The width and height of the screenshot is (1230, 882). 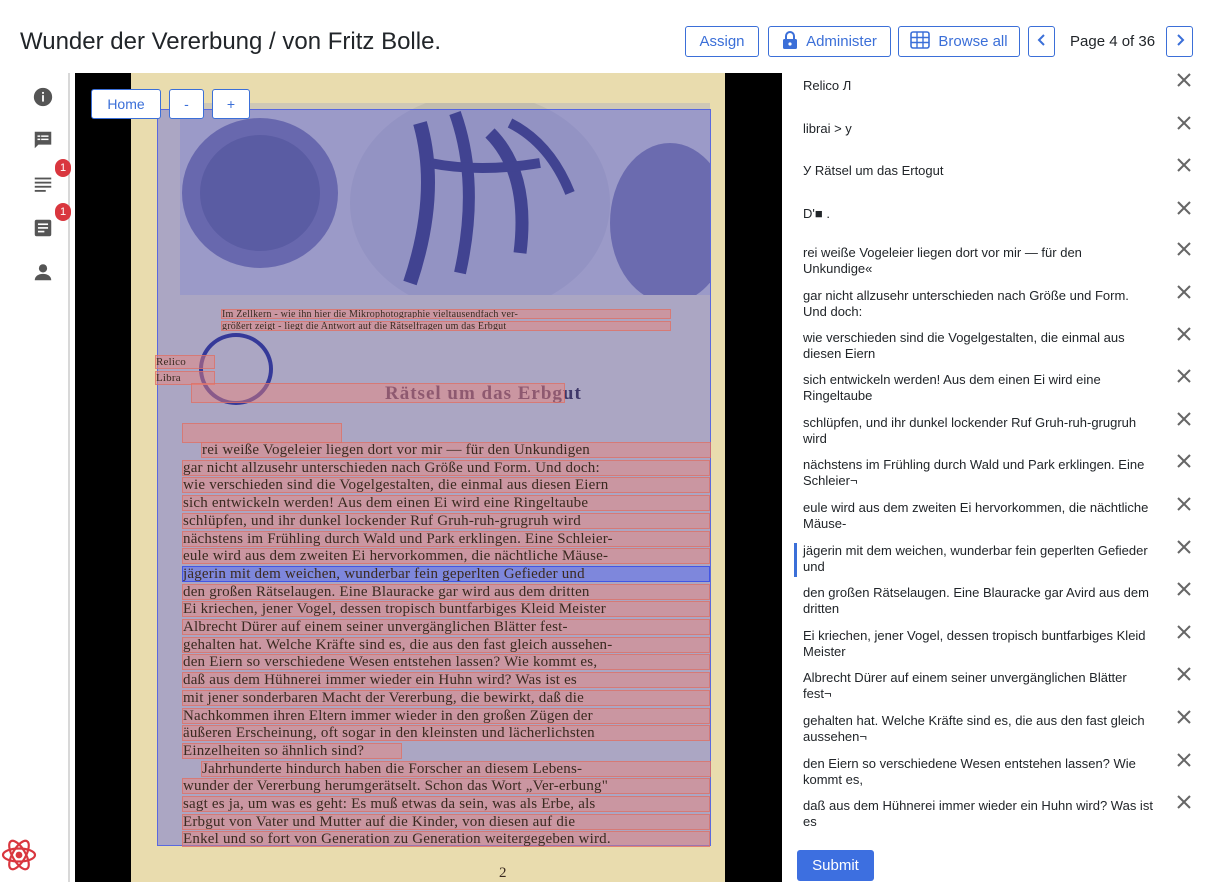 What do you see at coordinates (43, 184) in the screenshot?
I see `transcription-lines-icon` at bounding box center [43, 184].